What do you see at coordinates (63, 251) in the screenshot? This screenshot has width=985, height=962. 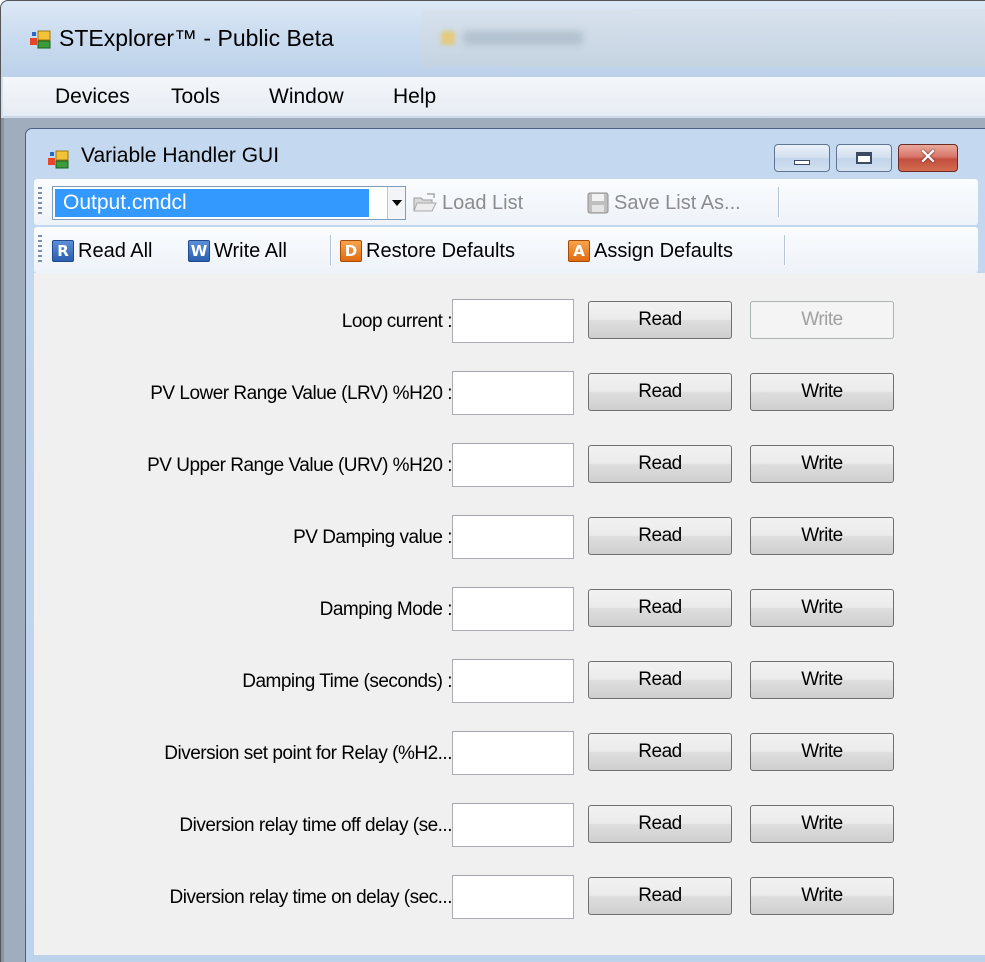 I see `read-all-icon: R` at bounding box center [63, 251].